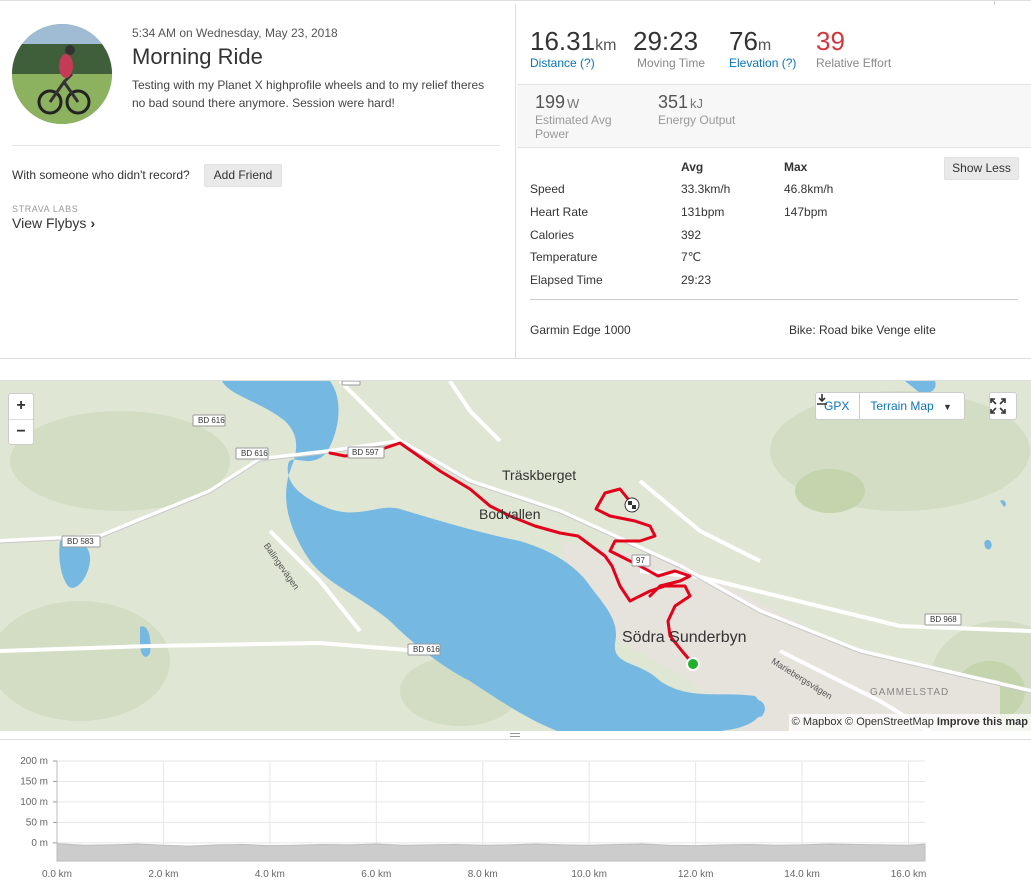 This screenshot has width=1031, height=892. Describe the element at coordinates (566, 280) in the screenshot. I see `row-label: Elapsed Time` at that location.